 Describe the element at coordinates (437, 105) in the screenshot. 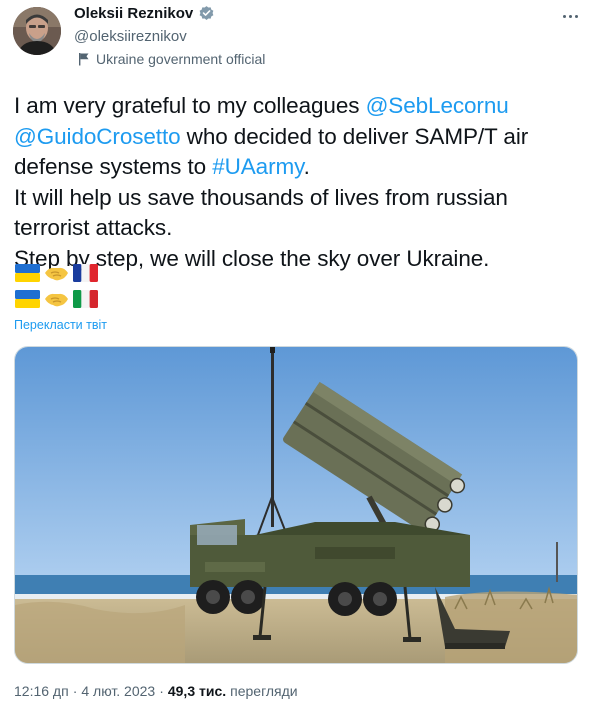

I see `mention-link: @SebLecornu` at that location.